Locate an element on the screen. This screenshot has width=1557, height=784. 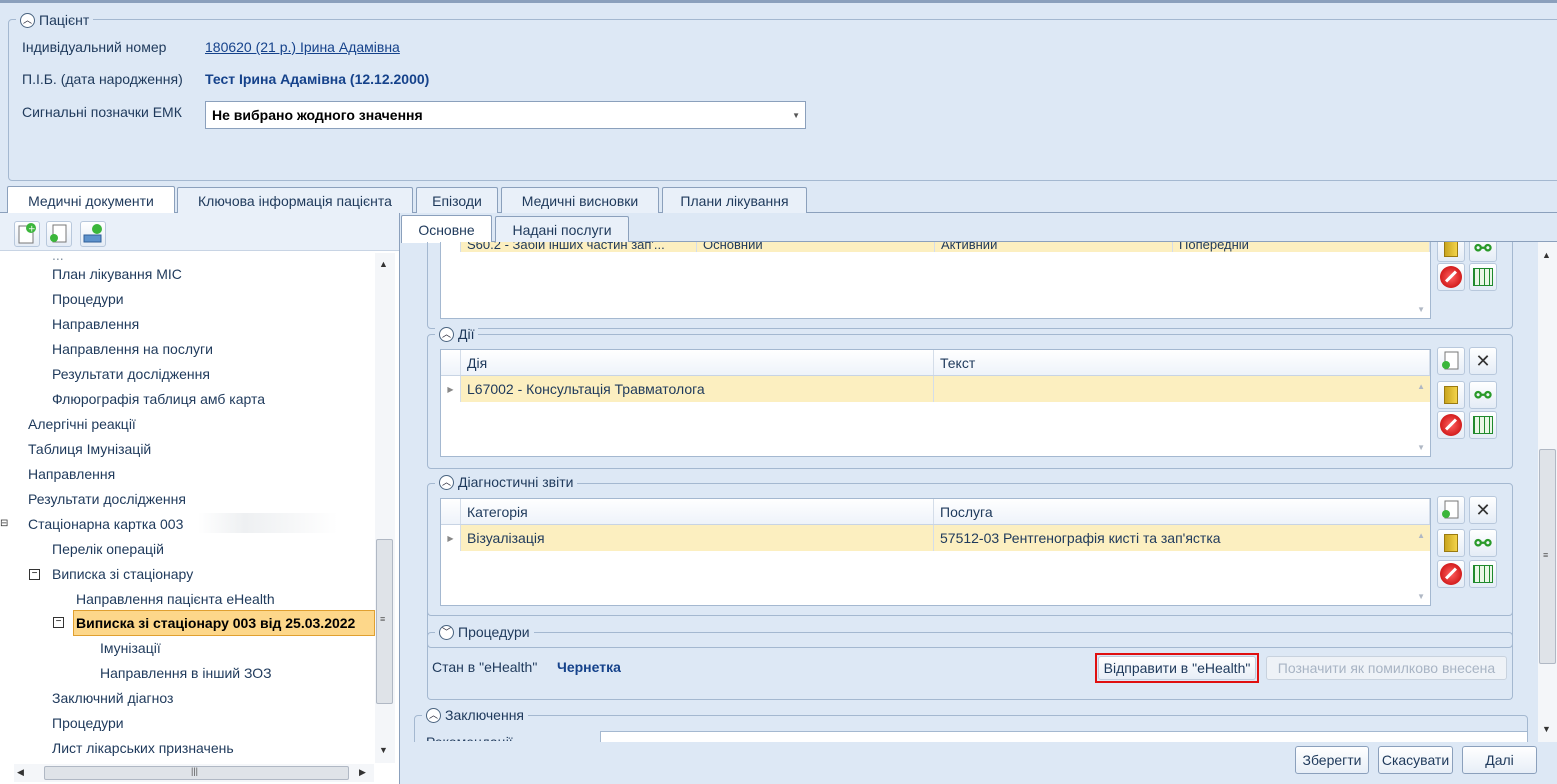
edit-report-button: ✕ is located at coordinates (1483, 510).